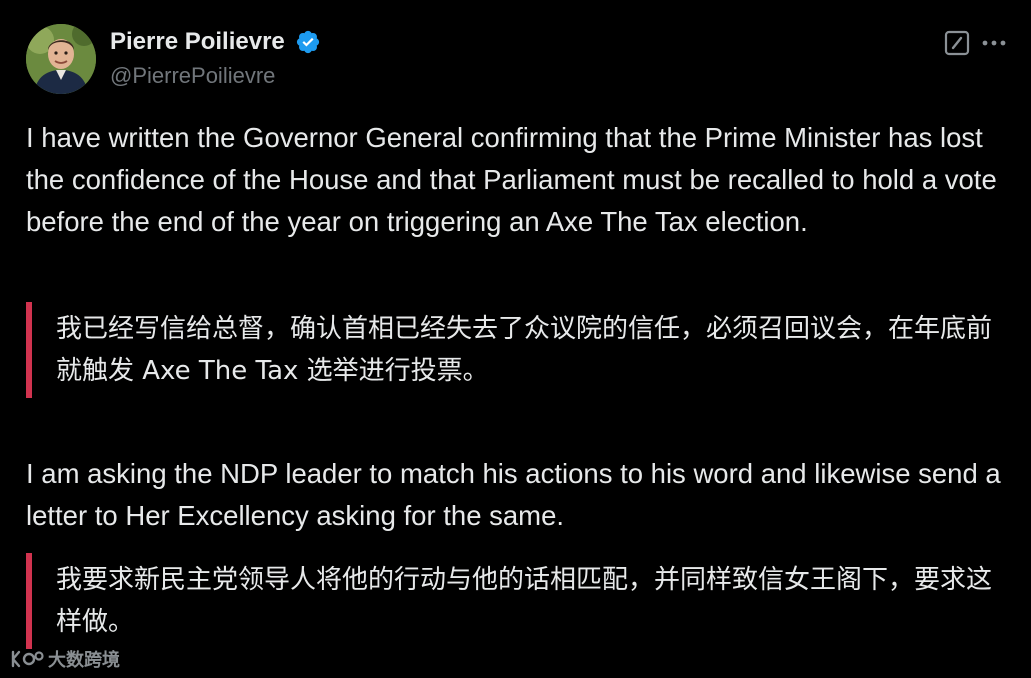  I want to click on translation-quote-2: 我要求新民主党领导人将他的行动与他的话相匹配，并同样致信女王阁下，要求这样做。, so click(516, 601).